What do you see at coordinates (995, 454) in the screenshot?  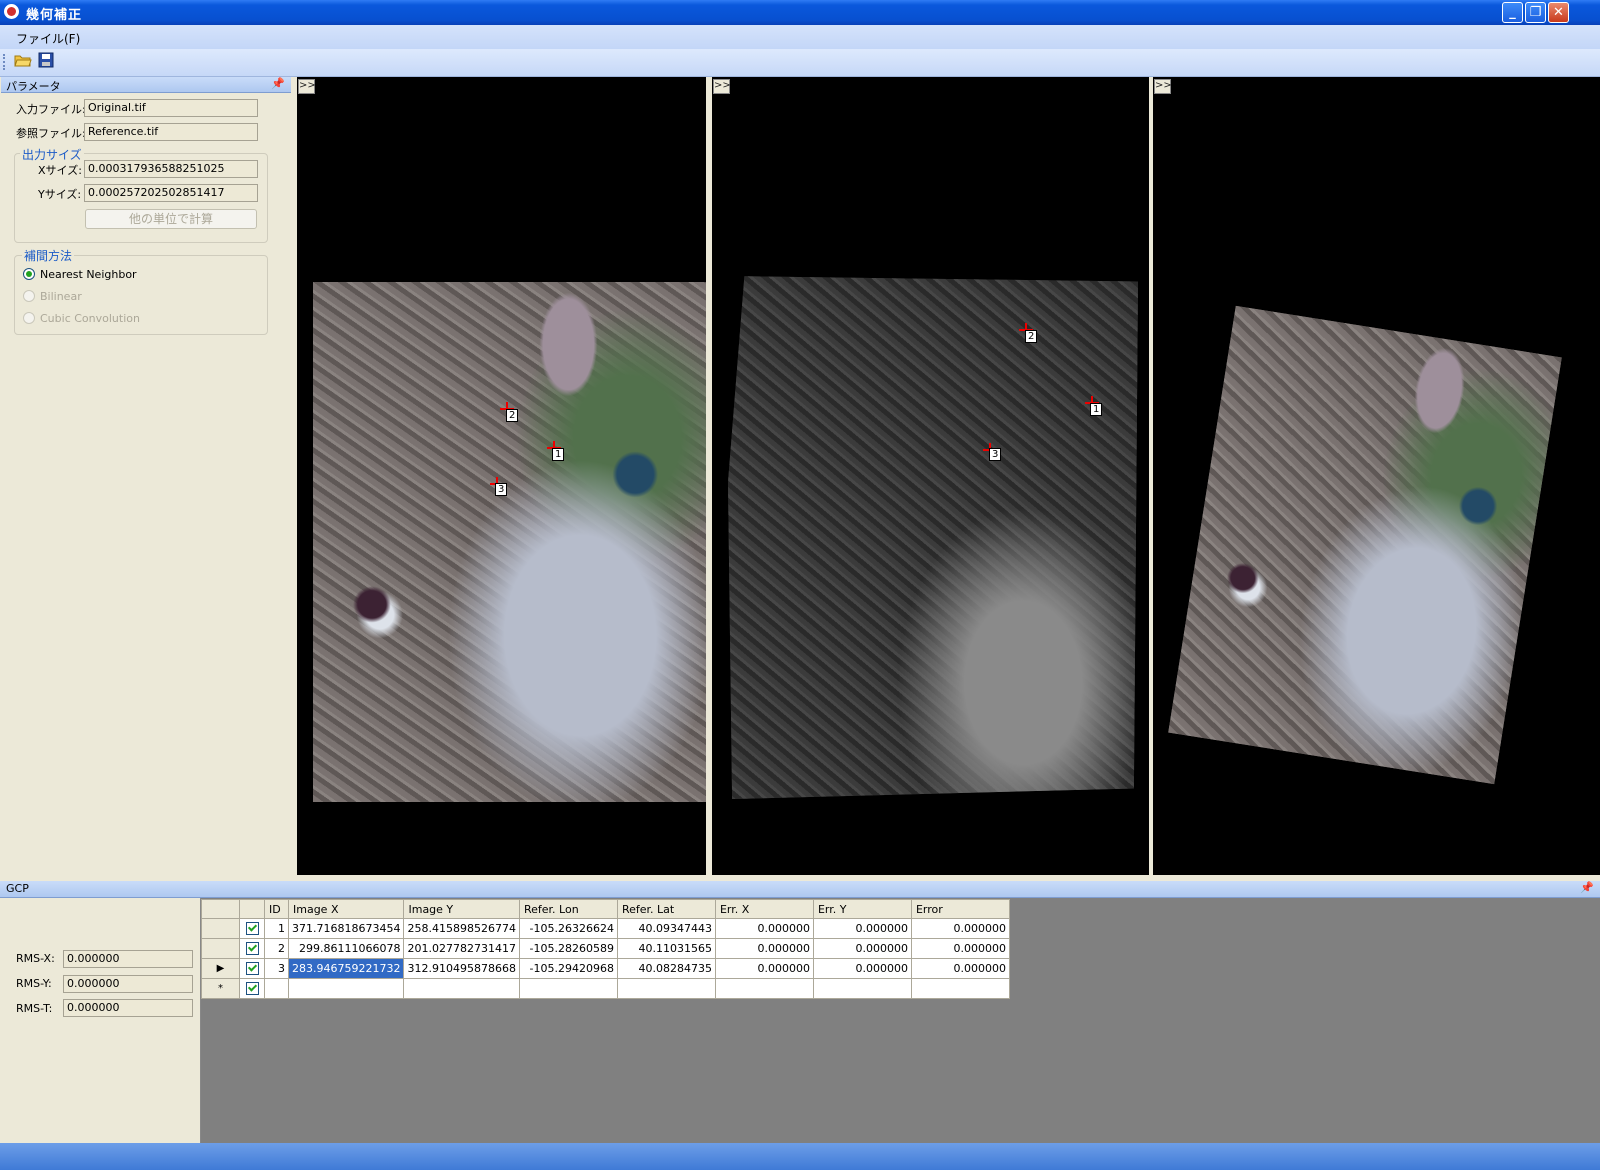 I see `gcp-label-3: 3` at bounding box center [995, 454].